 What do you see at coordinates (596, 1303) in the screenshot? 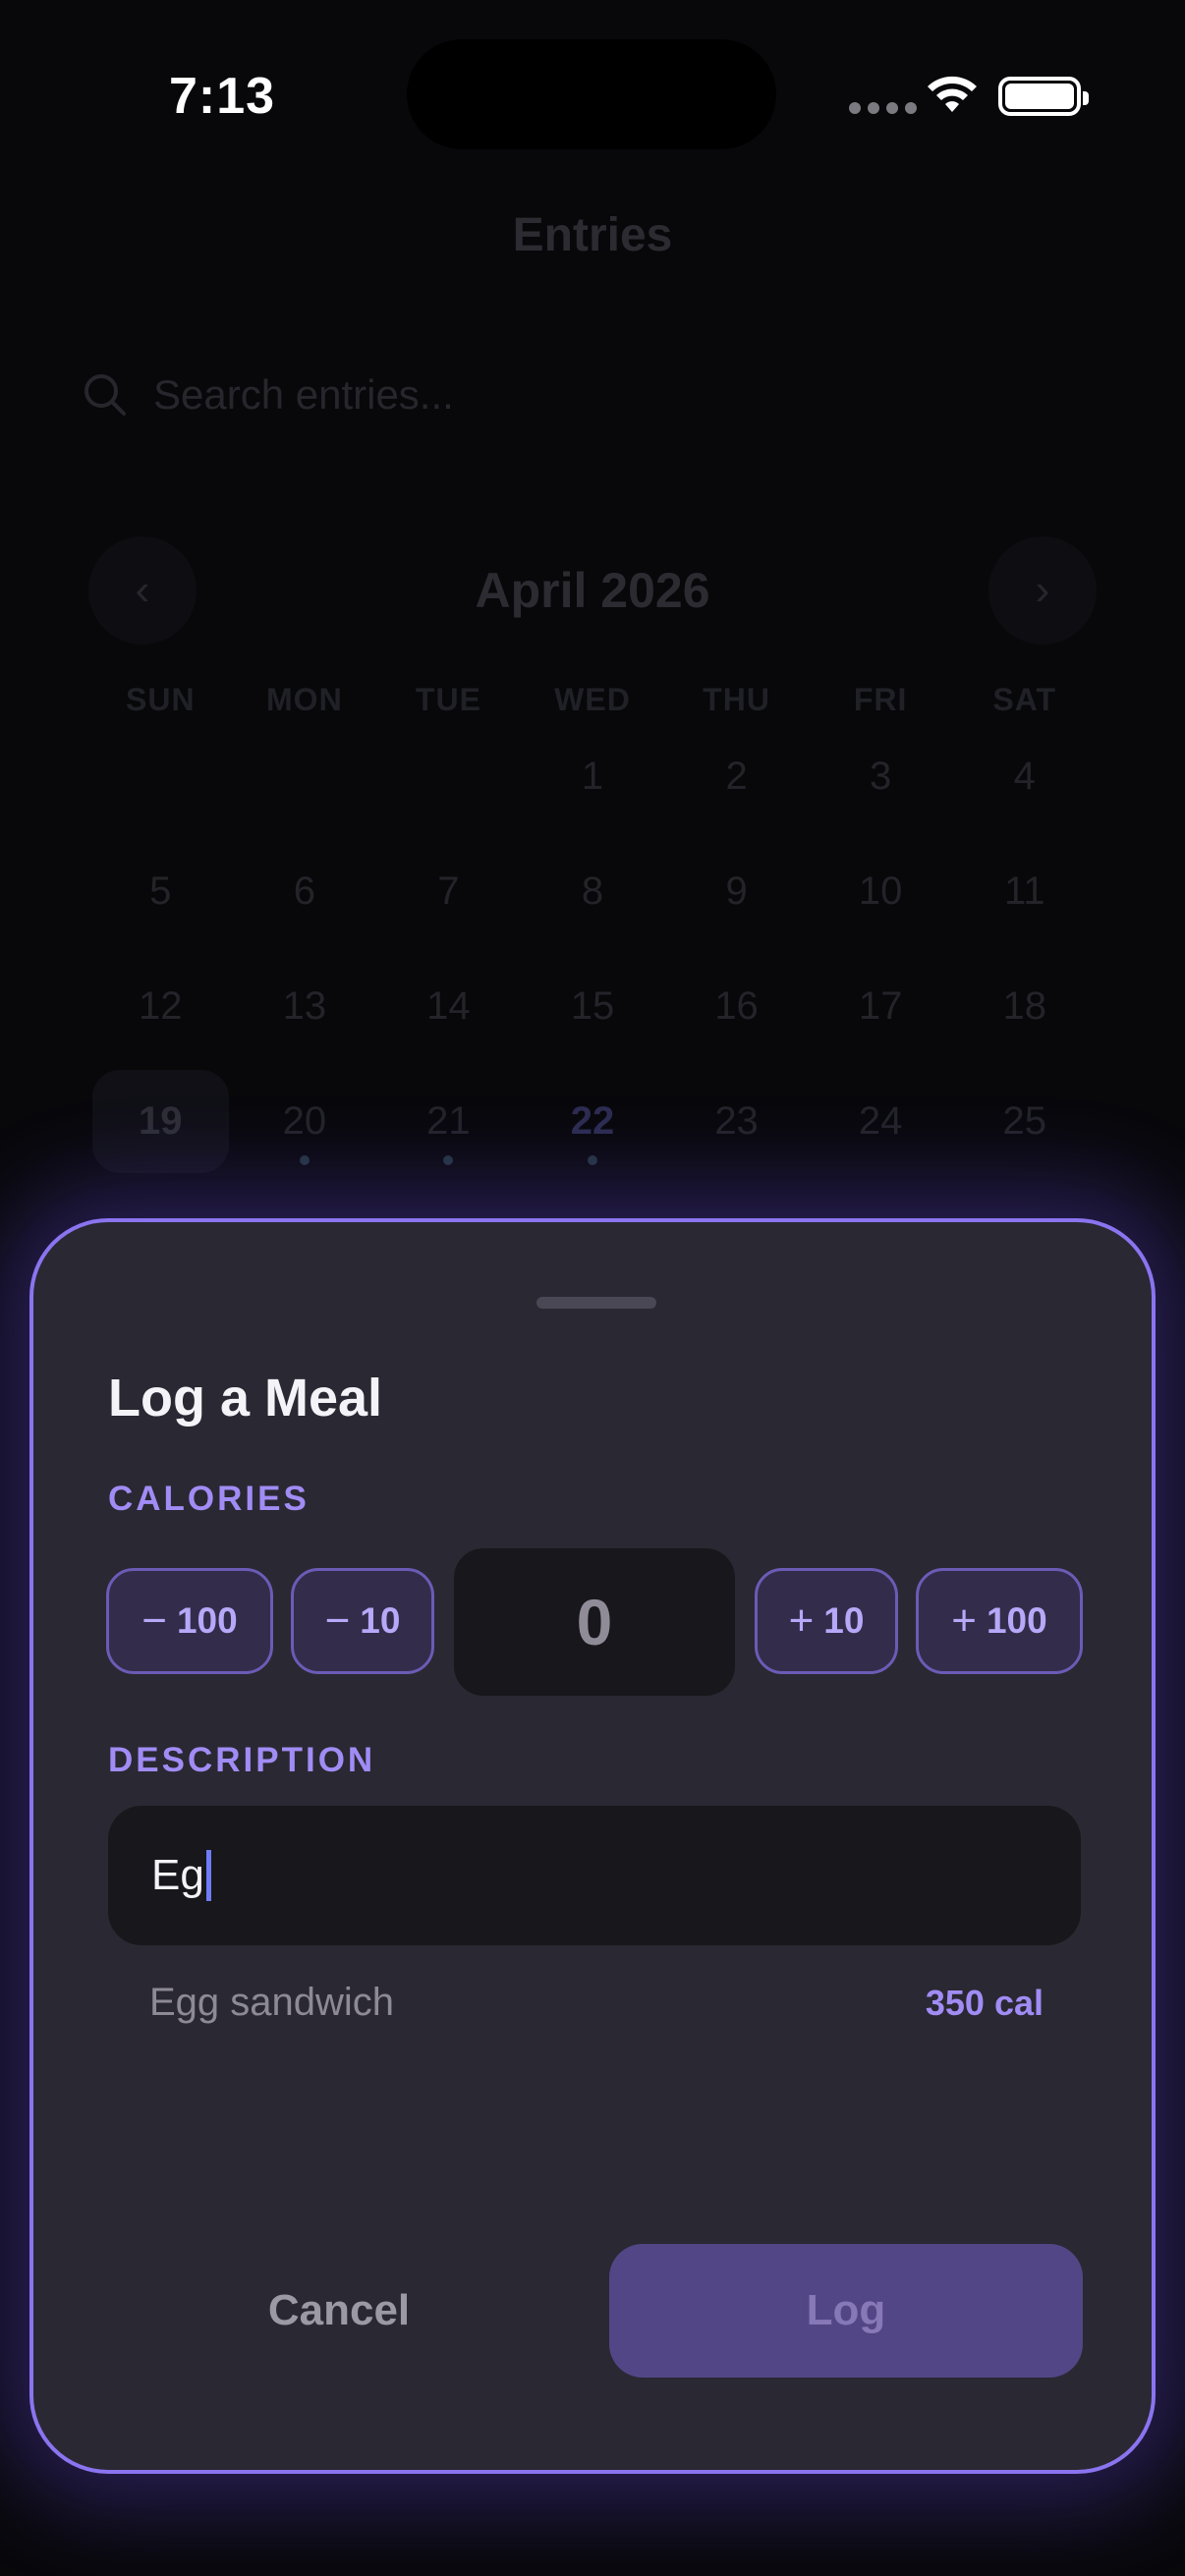
I see `sheet-grabber` at bounding box center [596, 1303].